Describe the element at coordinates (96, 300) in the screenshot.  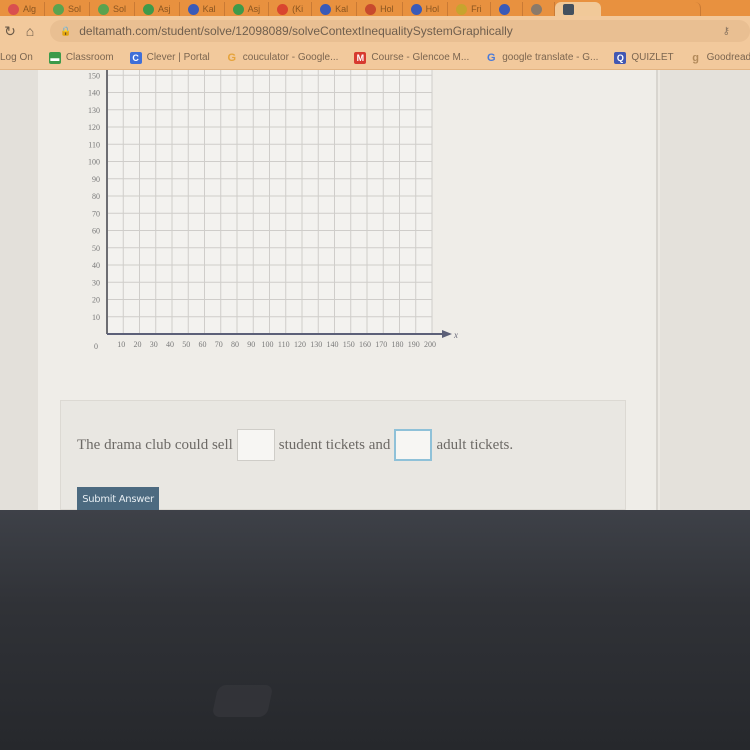
I see `y-tick-label: 20` at that location.